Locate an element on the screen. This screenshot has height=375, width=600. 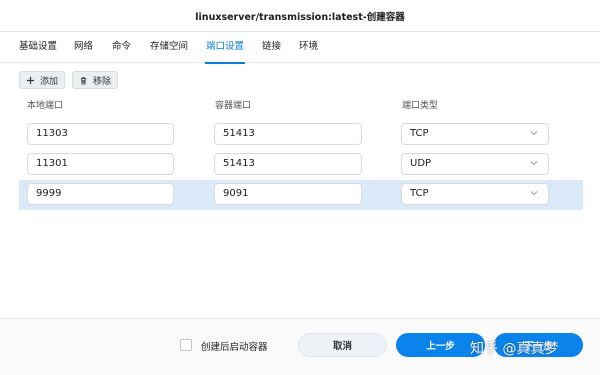
tab-basic-settings: 基础设置 is located at coordinates (38, 47).